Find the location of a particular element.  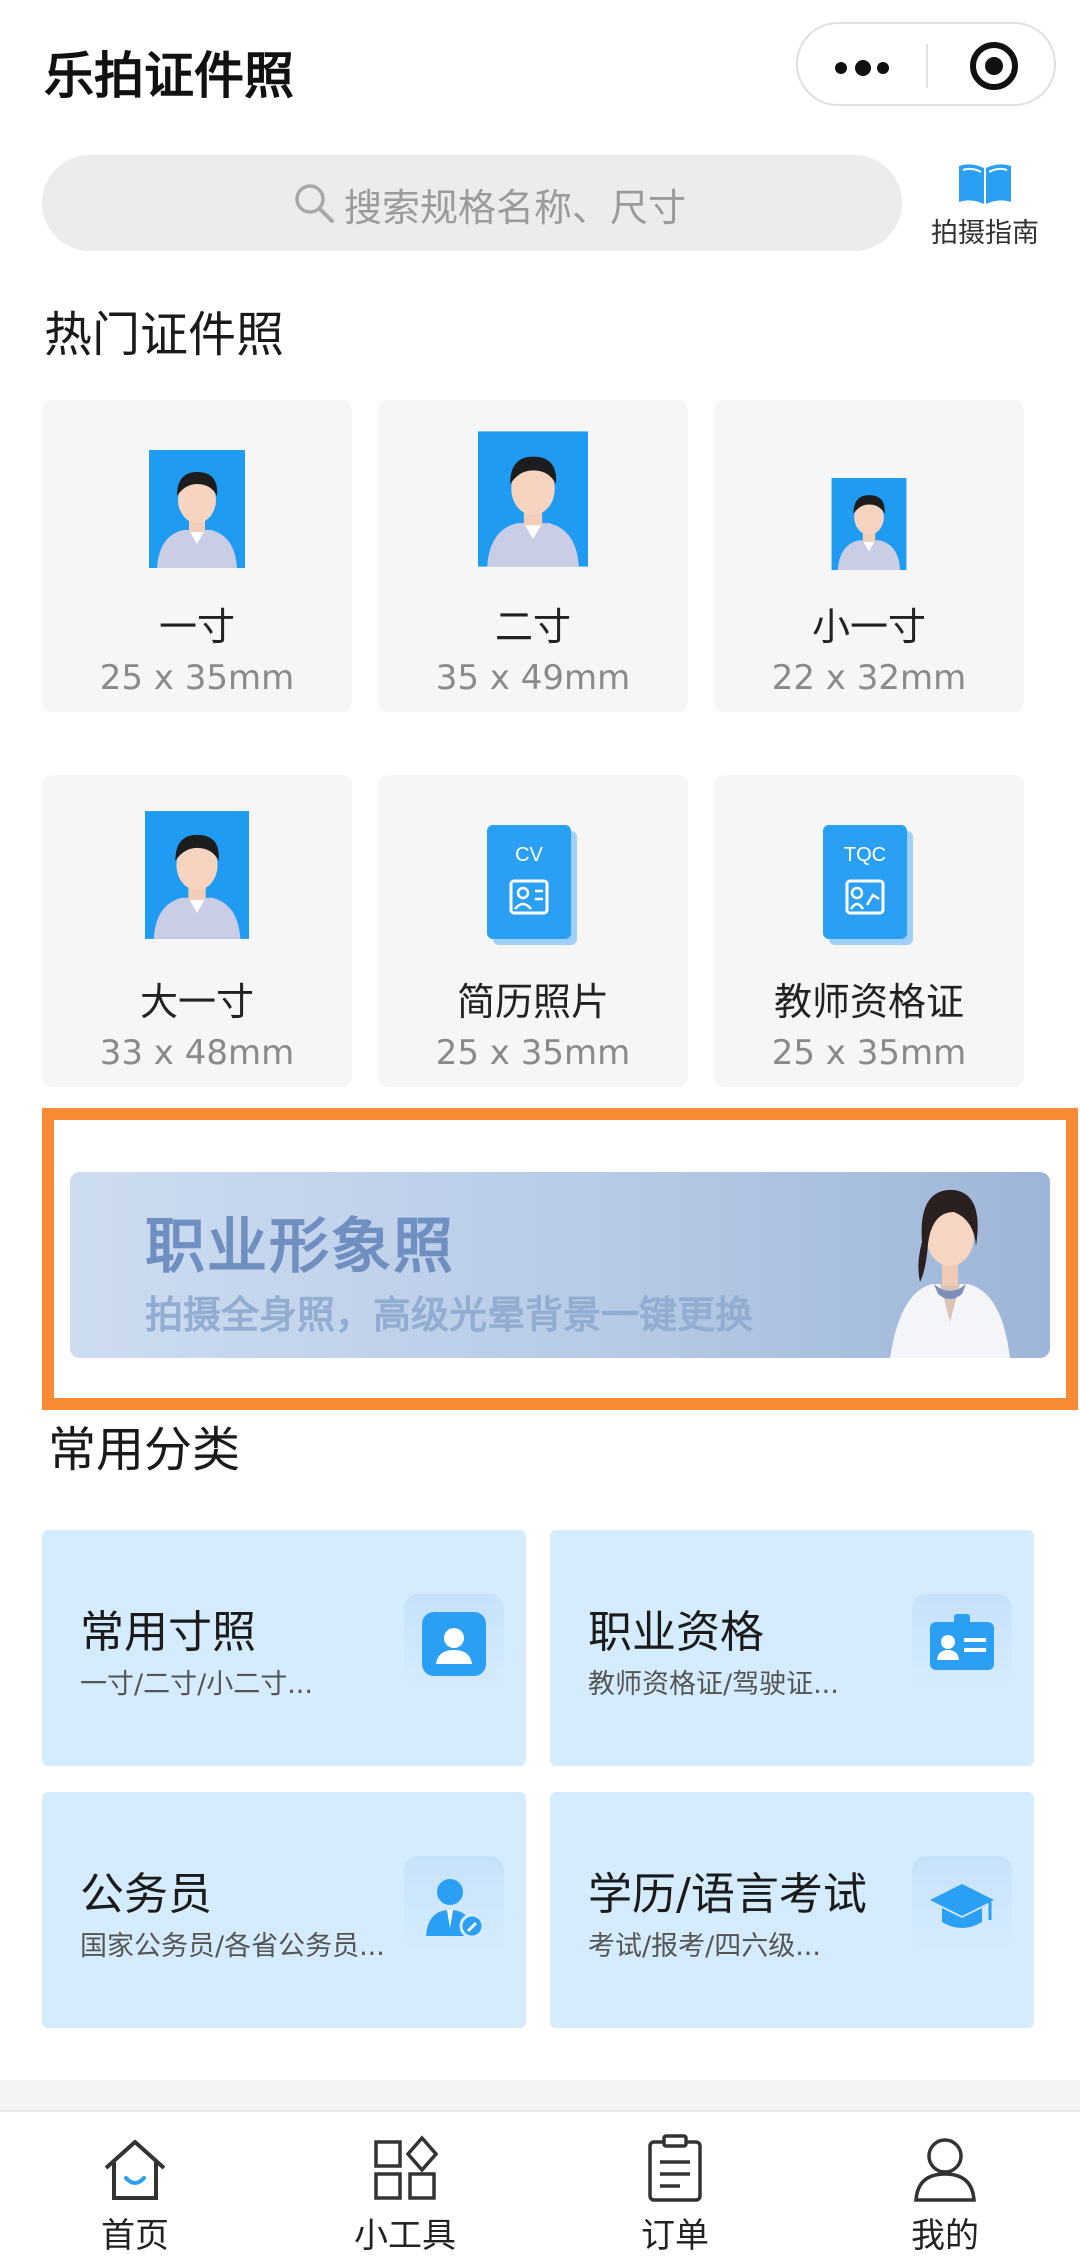

home-icon is located at coordinates (135, 2170).